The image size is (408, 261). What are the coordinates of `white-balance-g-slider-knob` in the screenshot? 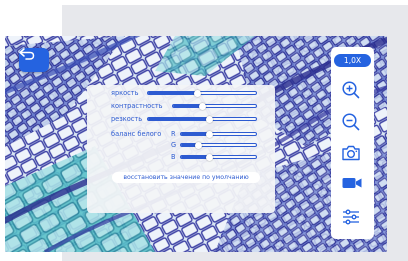 It's located at (198, 145).